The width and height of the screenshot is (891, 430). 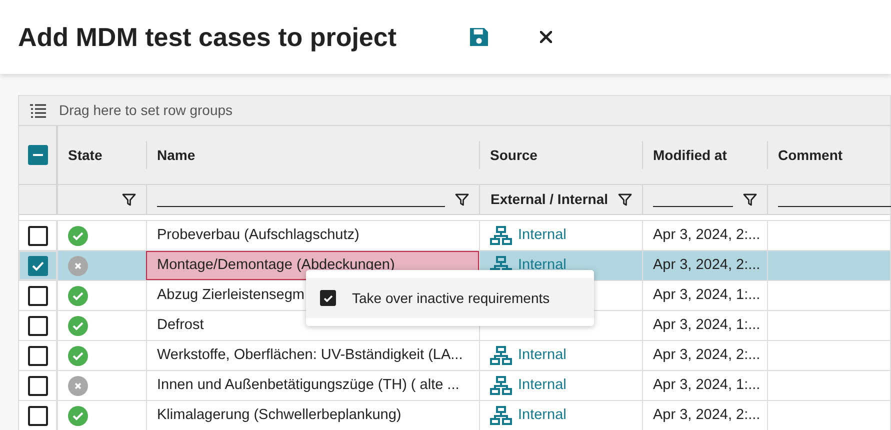 I want to click on name-cell-text: Klimalagerung (Schwellerbeplankung), so click(x=279, y=415).